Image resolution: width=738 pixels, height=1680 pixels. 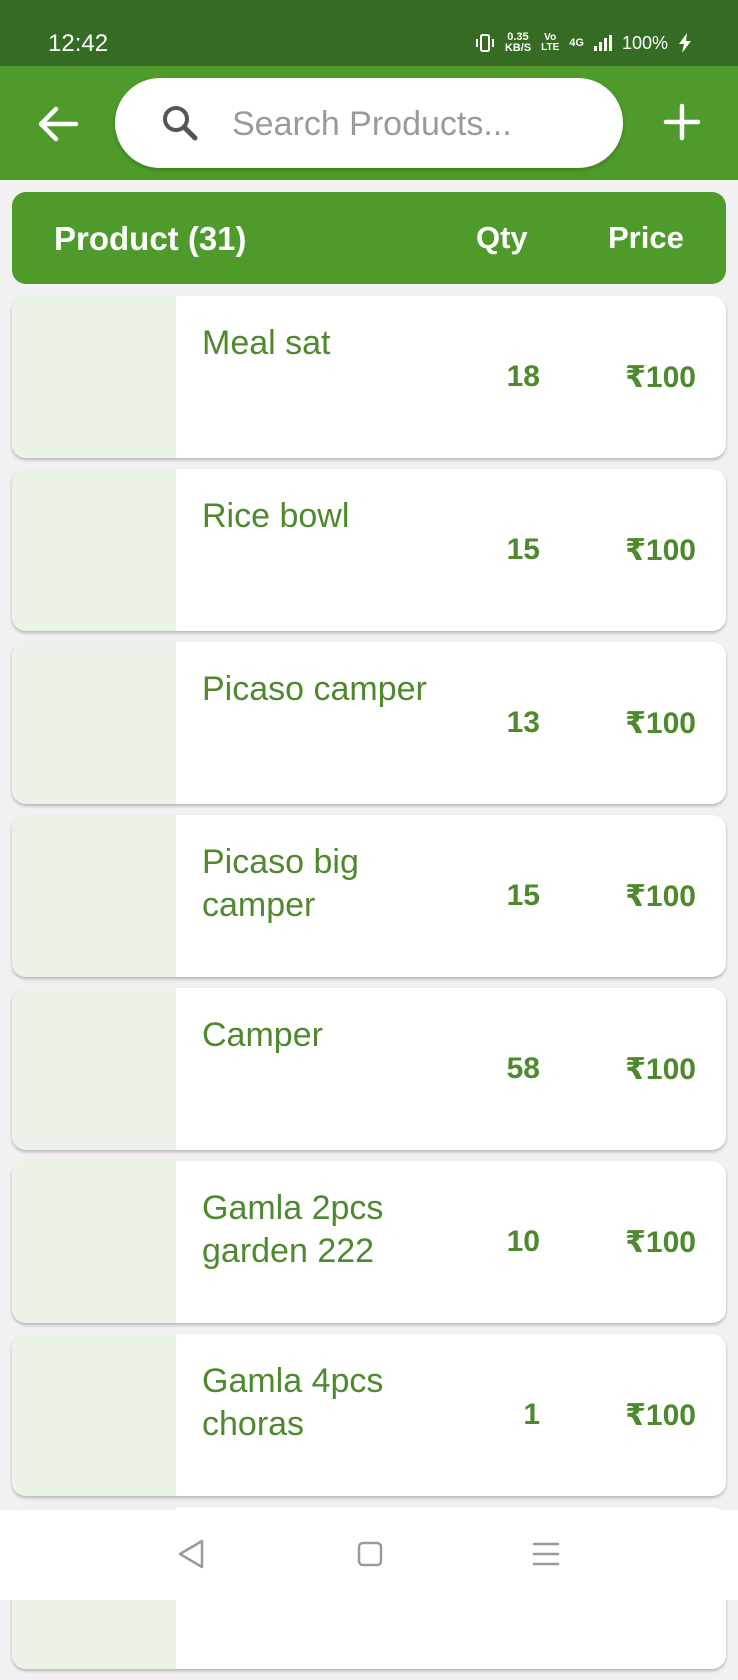 I want to click on qty-column-header: Qty, so click(x=502, y=237).